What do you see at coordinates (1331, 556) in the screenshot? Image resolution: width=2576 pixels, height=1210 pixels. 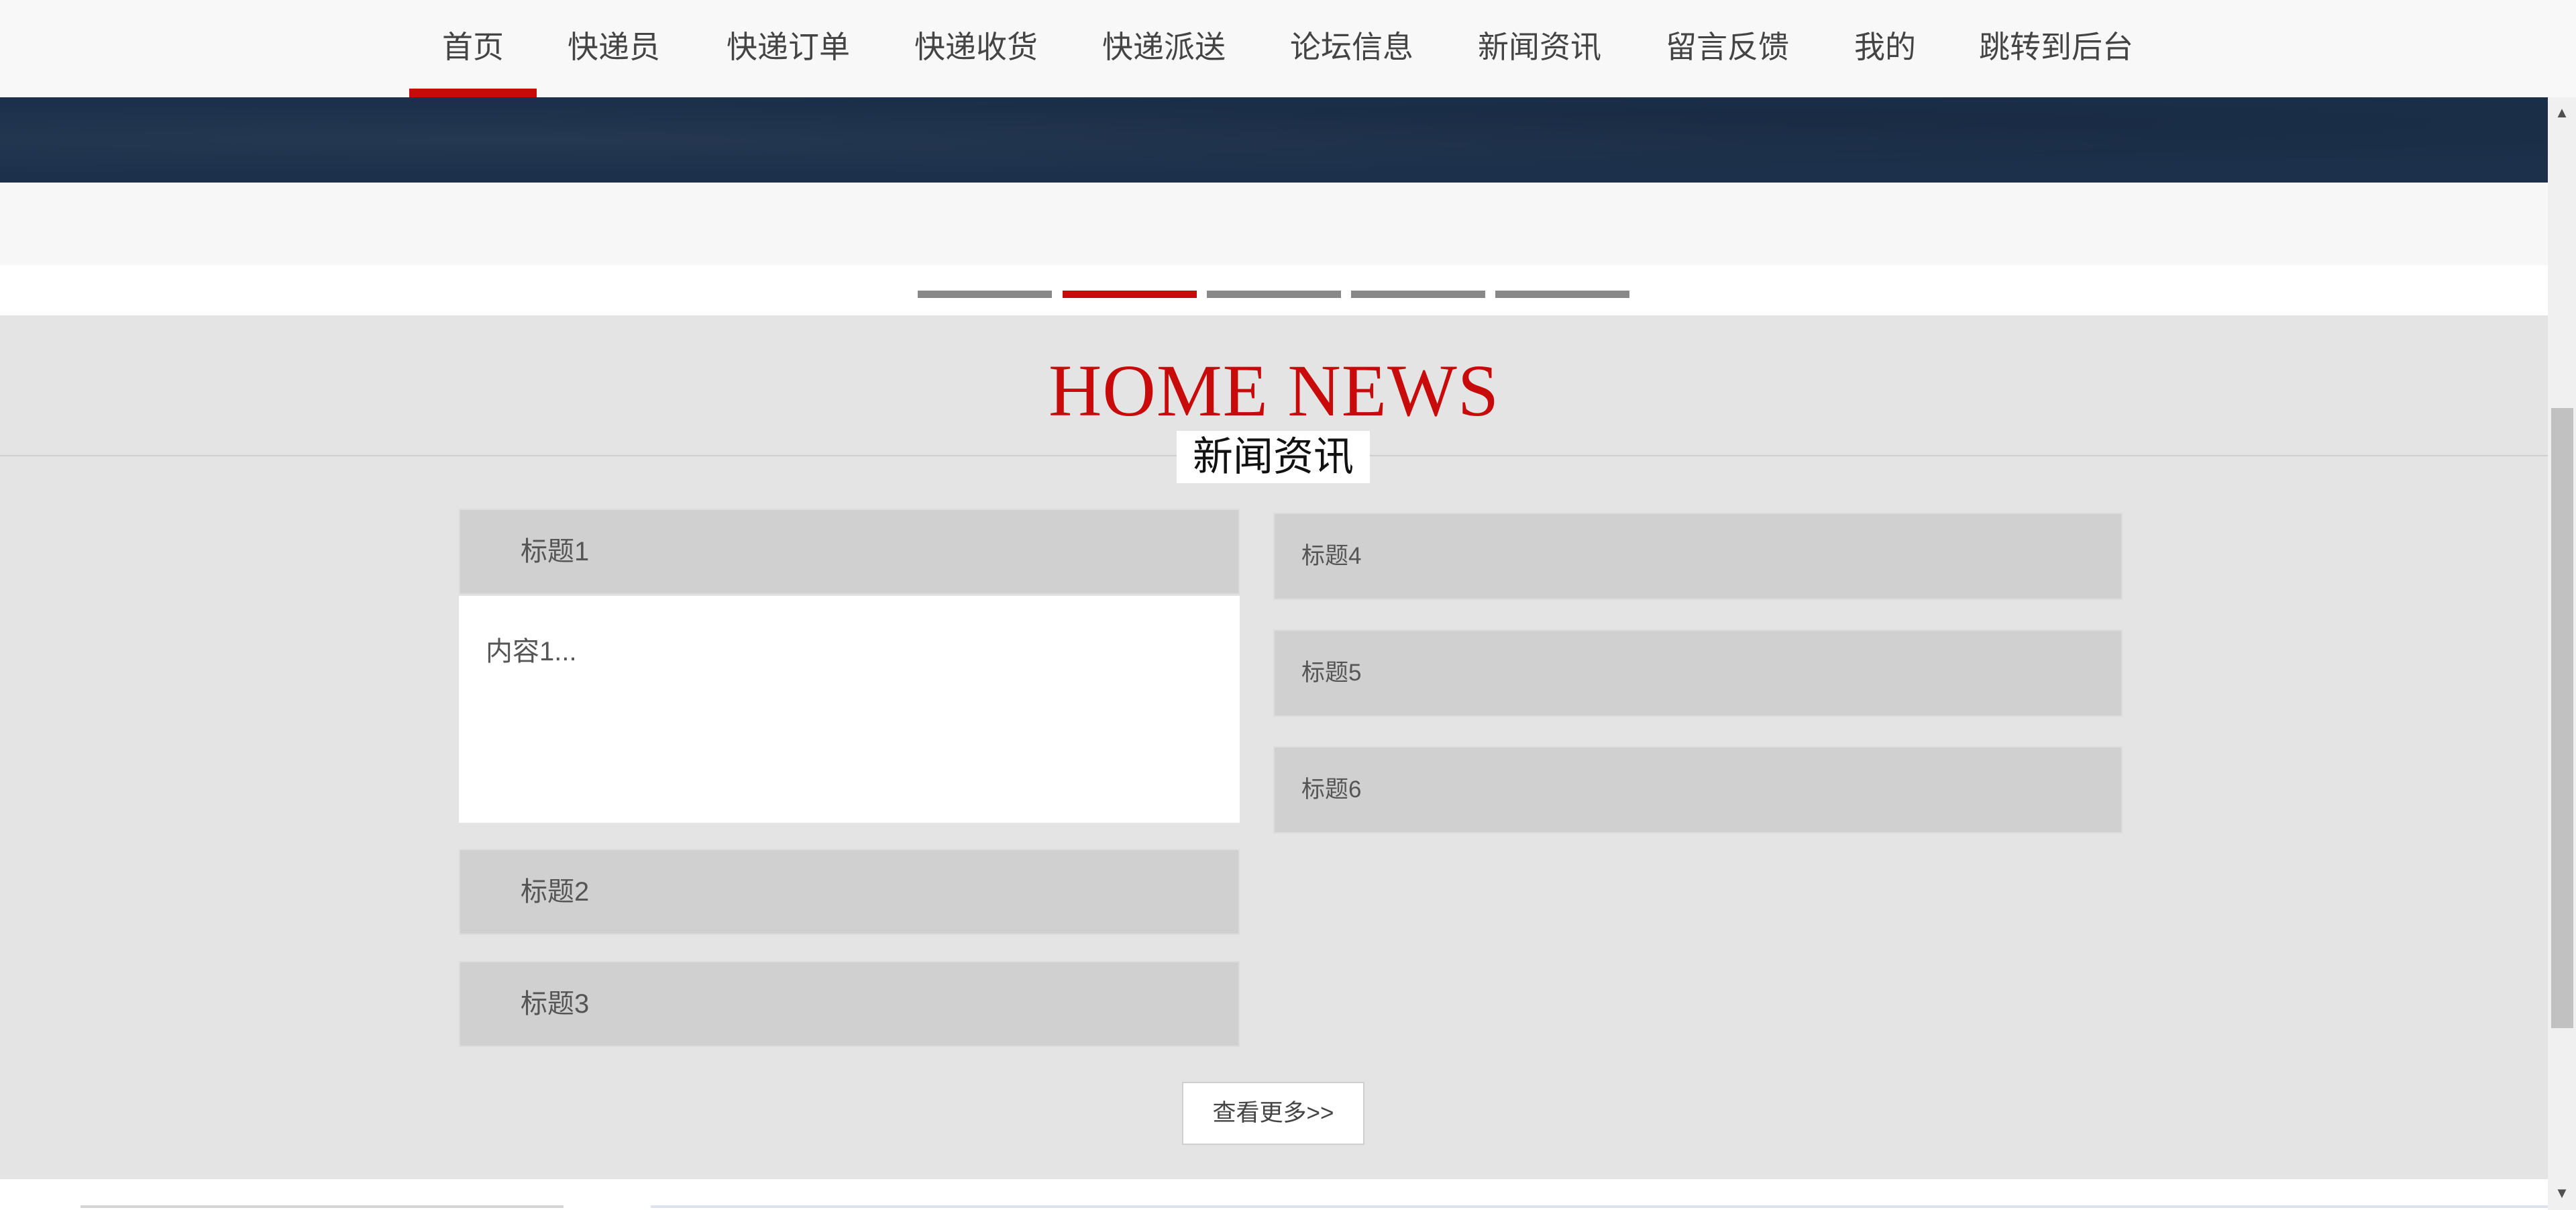 I see `news-title: 标题4` at bounding box center [1331, 556].